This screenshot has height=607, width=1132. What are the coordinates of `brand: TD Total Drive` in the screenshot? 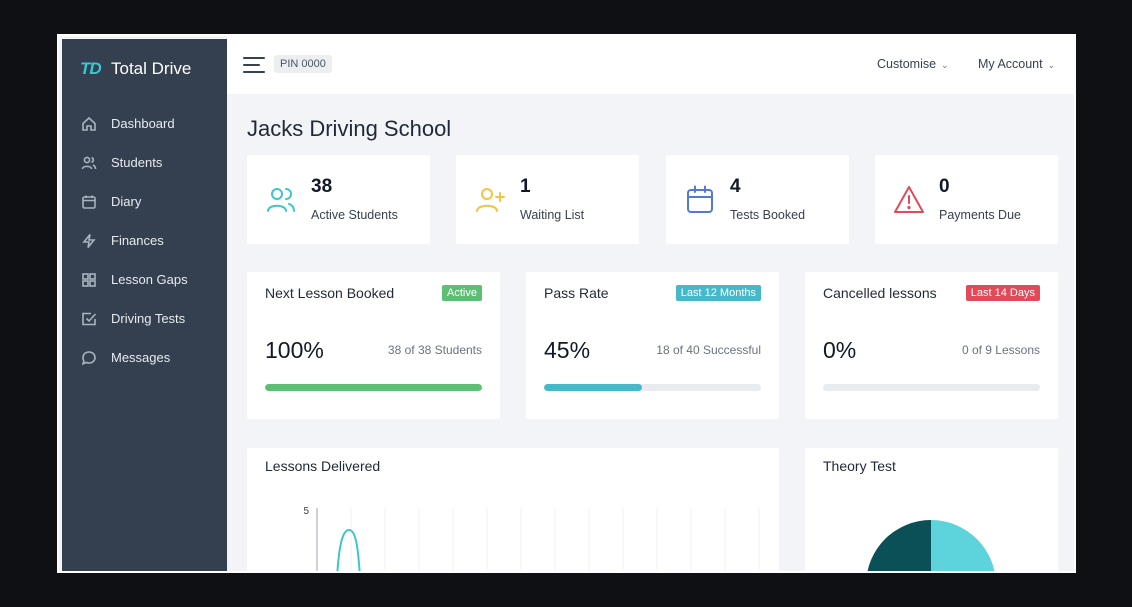 It's located at (135, 69).